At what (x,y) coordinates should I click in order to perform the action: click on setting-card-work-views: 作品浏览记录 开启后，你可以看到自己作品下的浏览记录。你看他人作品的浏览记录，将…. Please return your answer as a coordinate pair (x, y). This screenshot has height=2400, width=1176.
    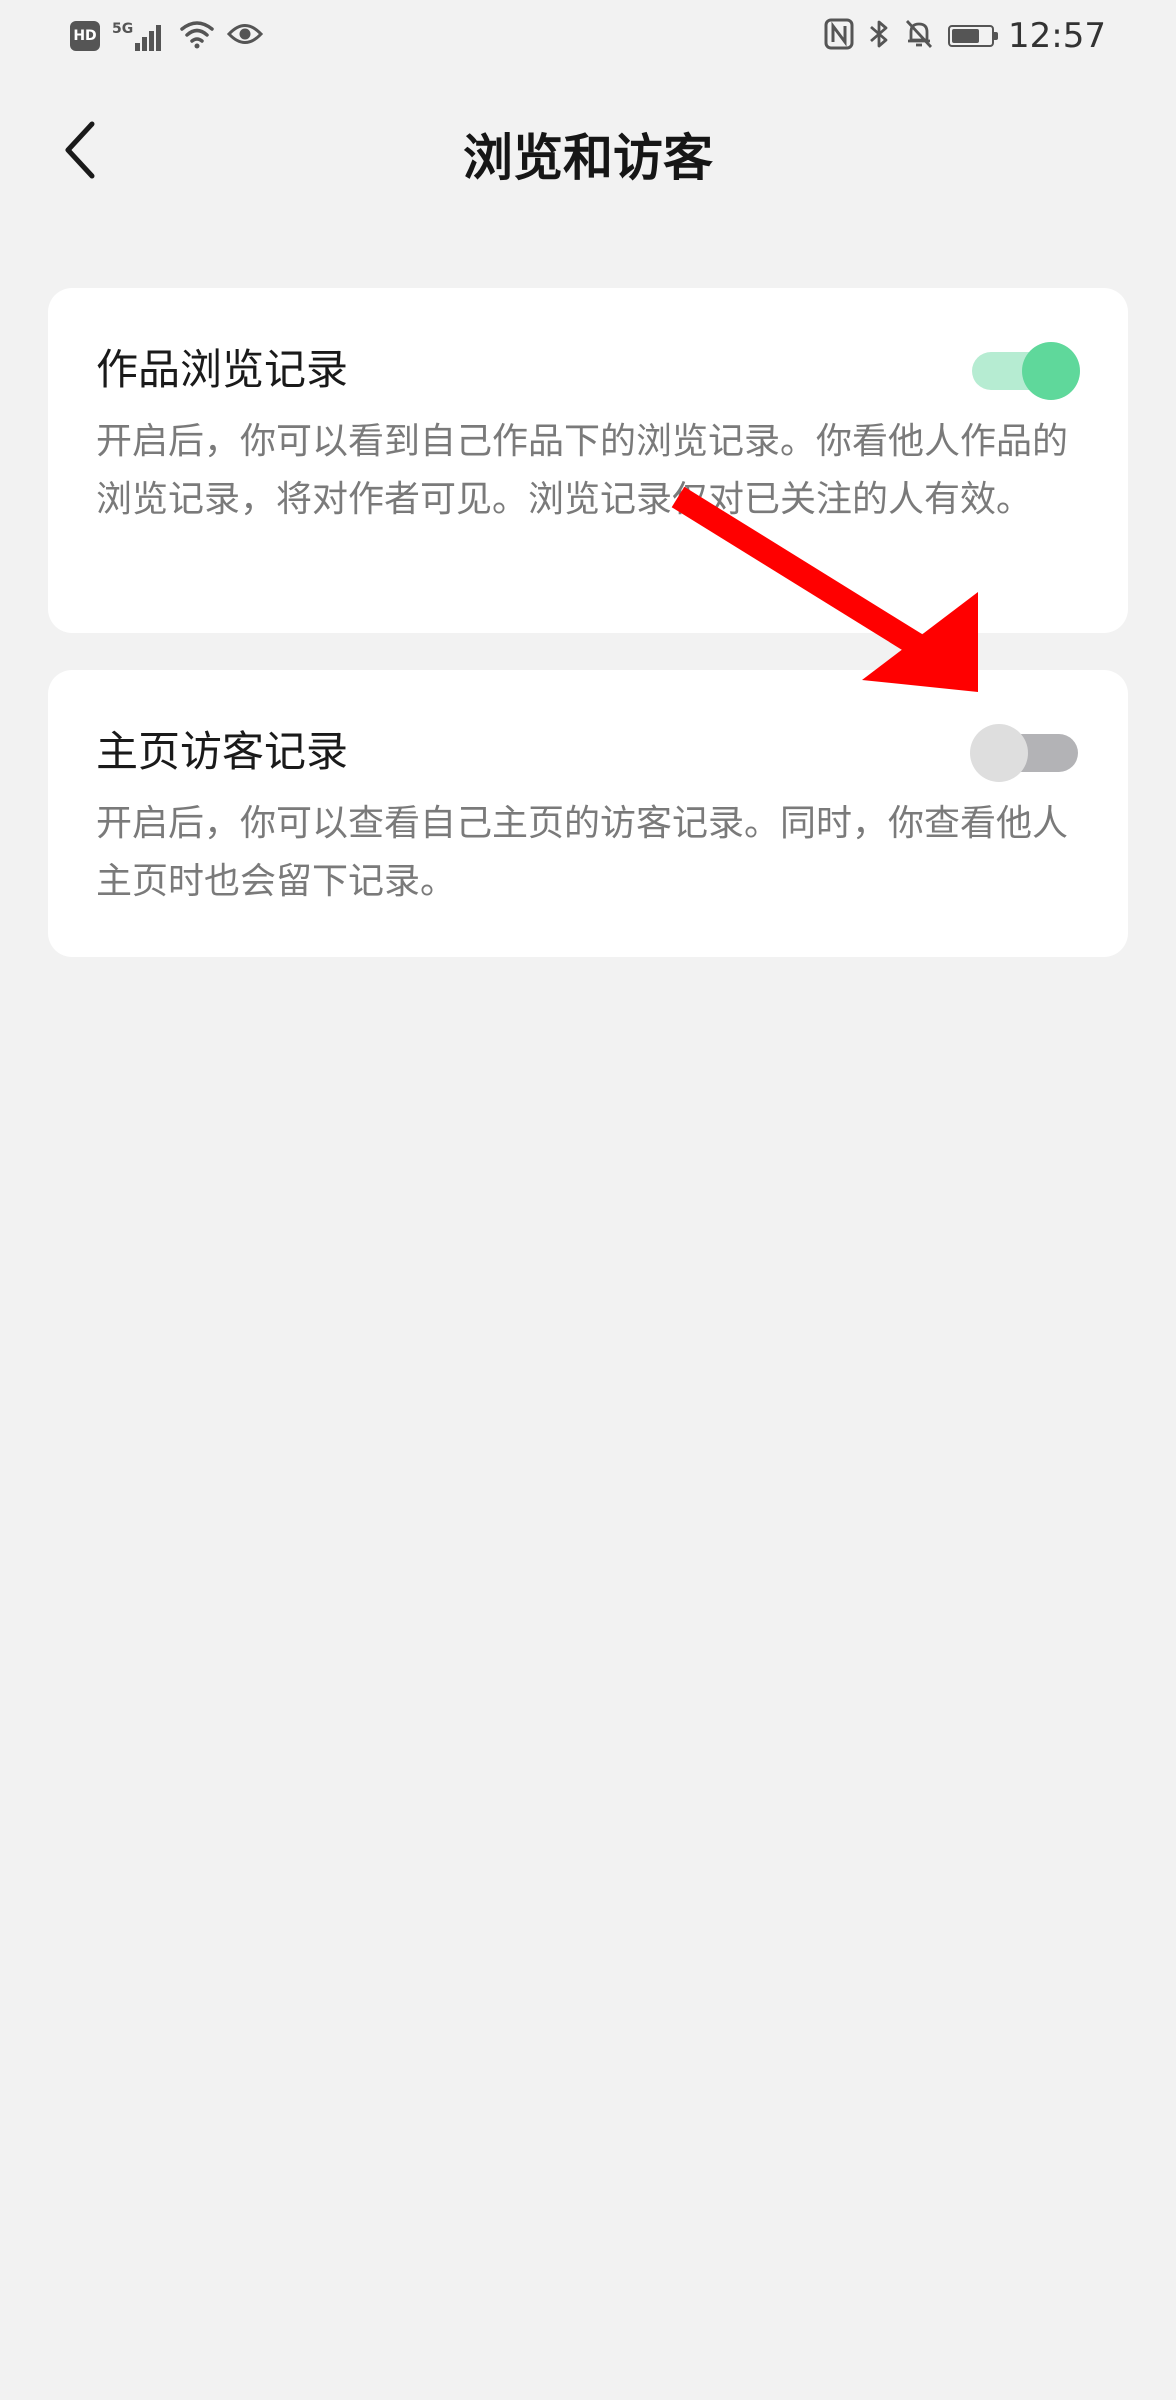
    Looking at the image, I should click on (588, 460).